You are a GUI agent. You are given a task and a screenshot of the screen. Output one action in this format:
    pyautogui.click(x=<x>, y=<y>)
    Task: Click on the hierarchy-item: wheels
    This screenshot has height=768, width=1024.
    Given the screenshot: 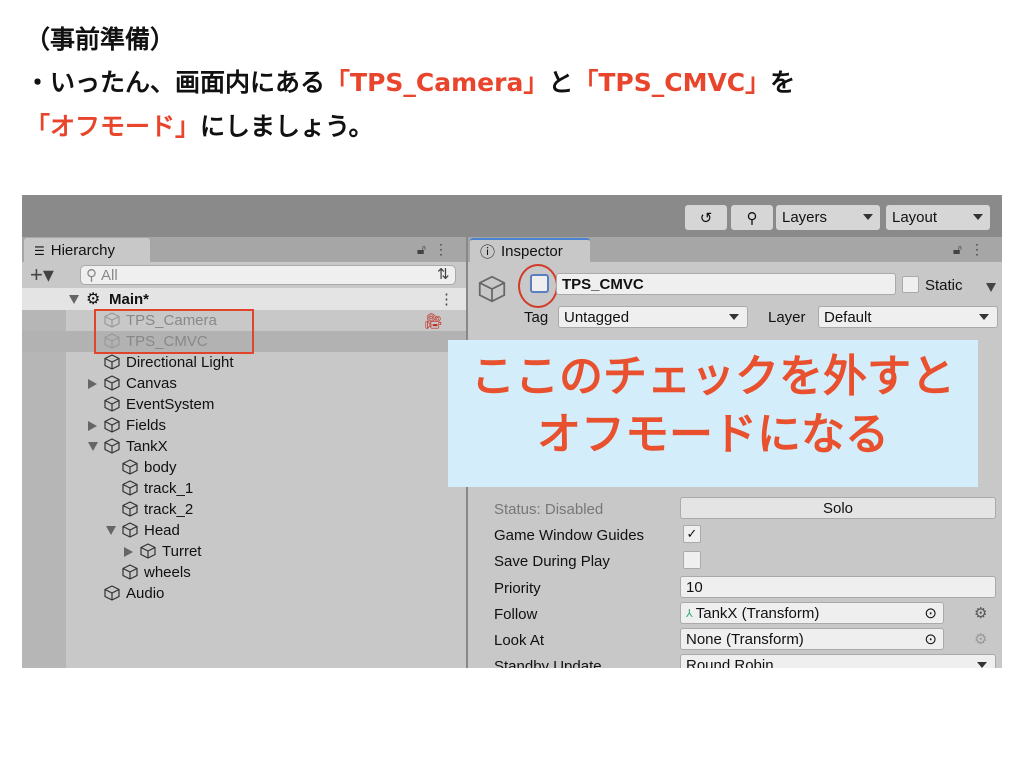 What is the action you would take?
    pyautogui.click(x=244, y=572)
    